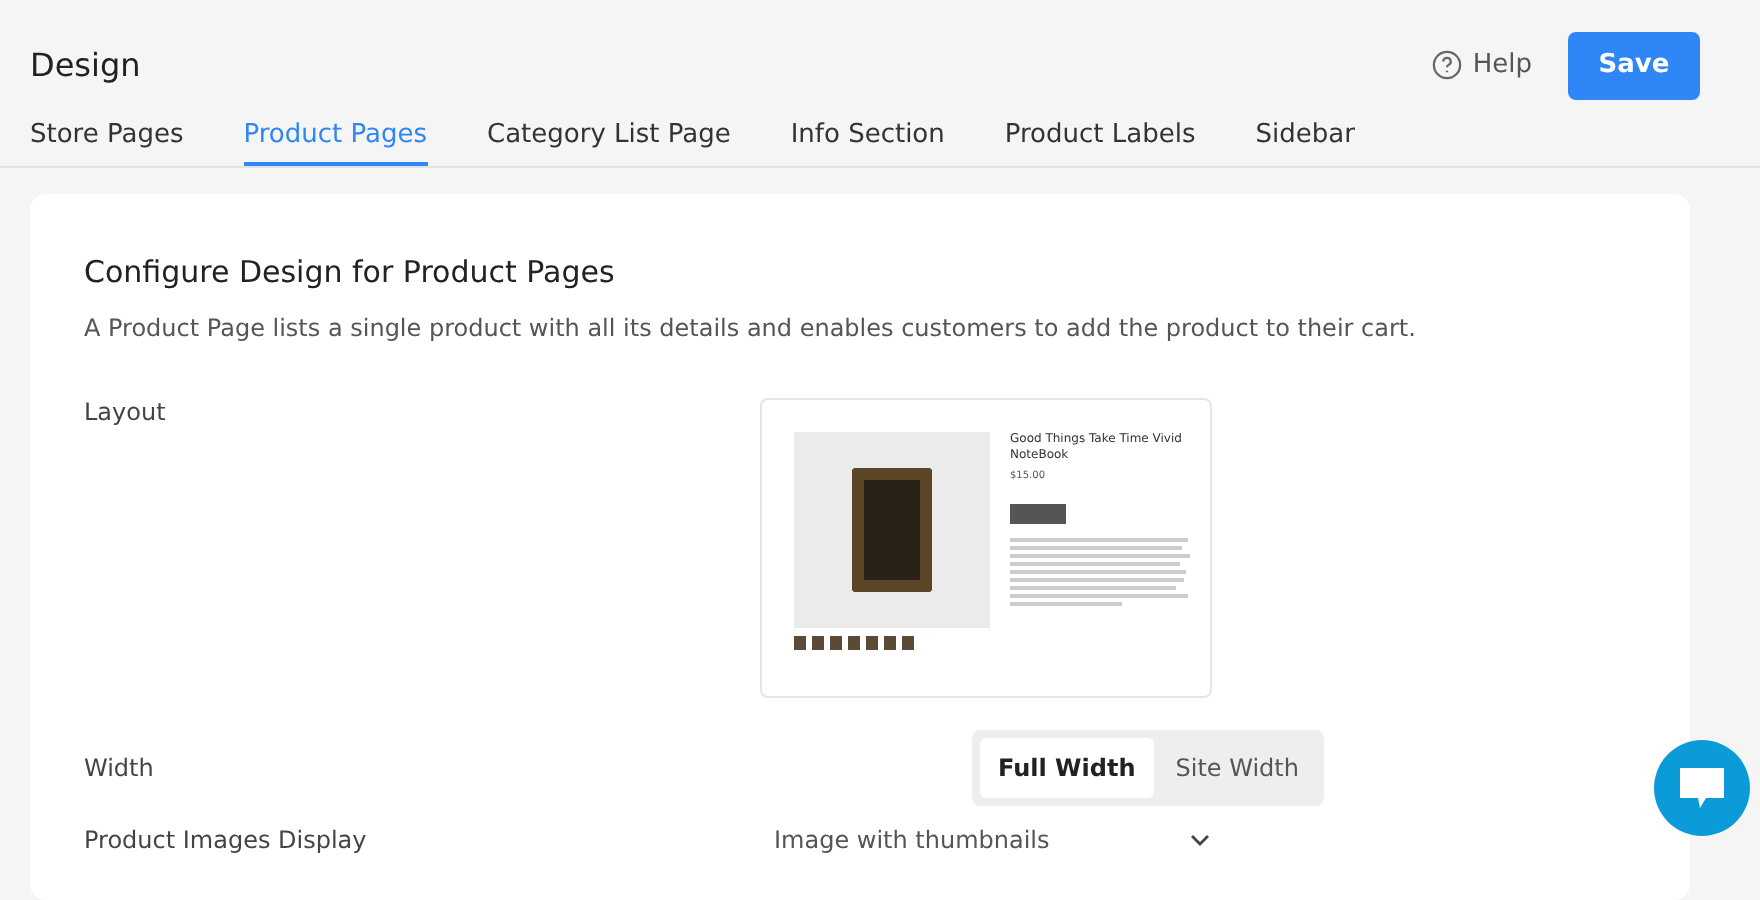 This screenshot has width=1760, height=900. I want to click on images-display-select: Image with thumbnails, so click(992, 840).